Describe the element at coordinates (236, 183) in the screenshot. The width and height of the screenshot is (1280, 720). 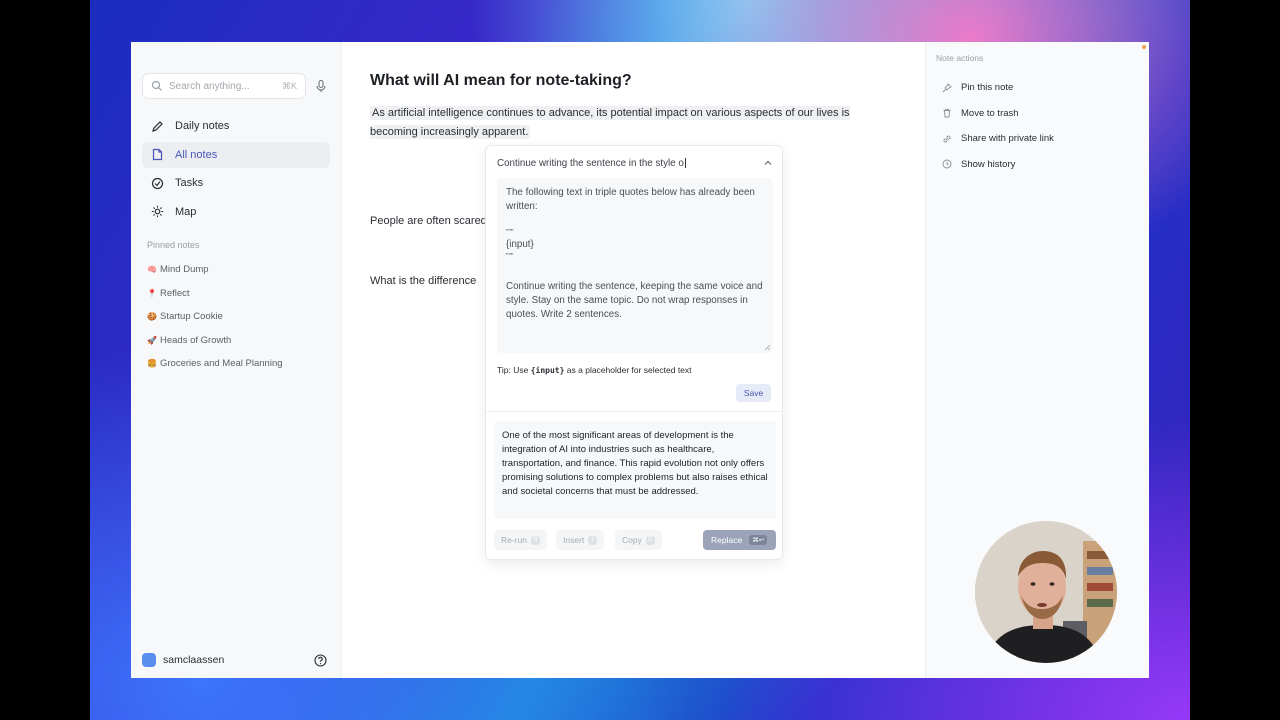
I see `sidebar-item-tasks: Tasks` at that location.